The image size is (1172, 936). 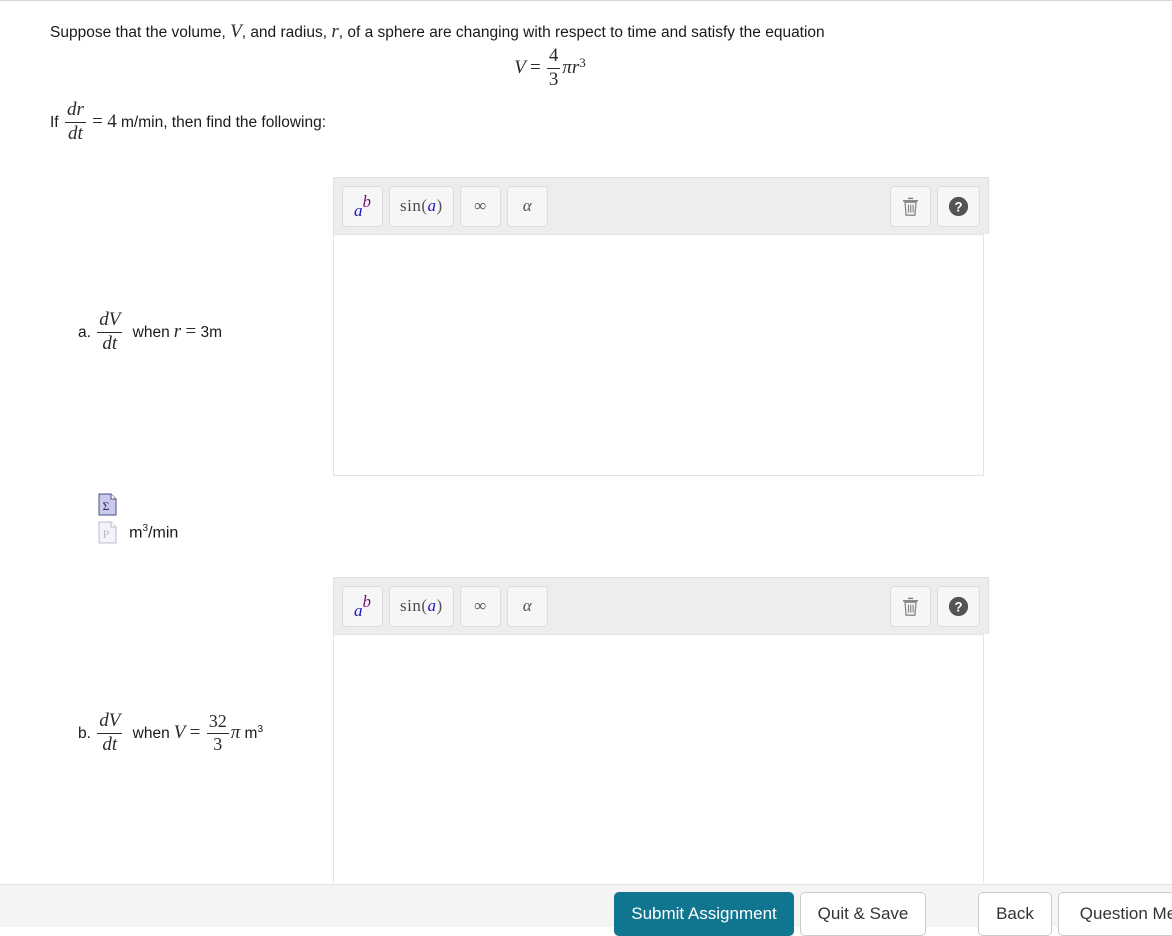 I want to click on help-button-a: ?, so click(x=958, y=206).